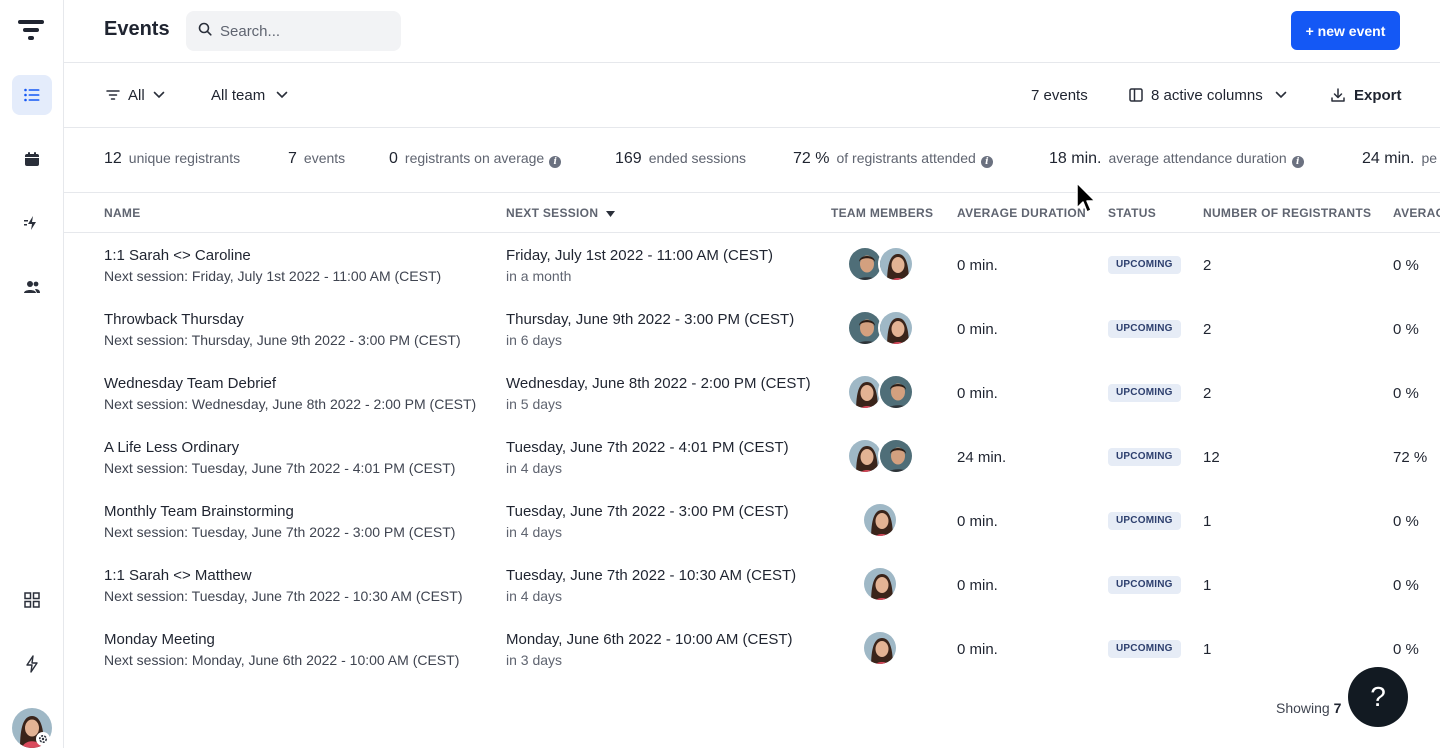  What do you see at coordinates (305, 31) in the screenshot?
I see `search-input` at bounding box center [305, 31].